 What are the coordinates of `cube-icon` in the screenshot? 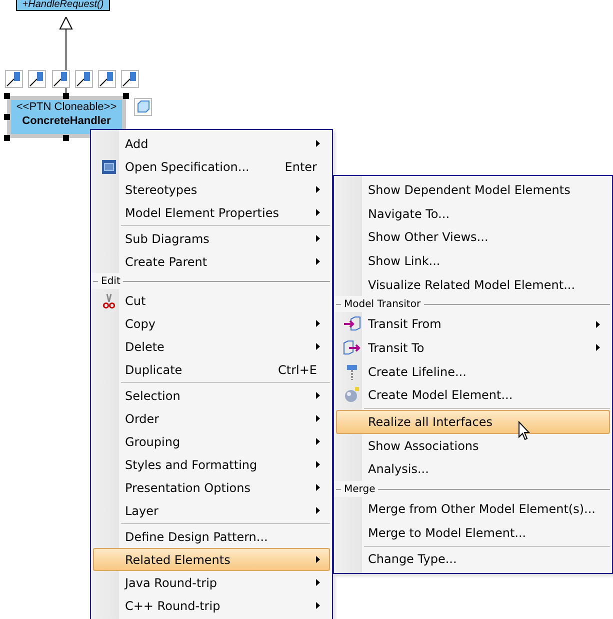 It's located at (143, 107).